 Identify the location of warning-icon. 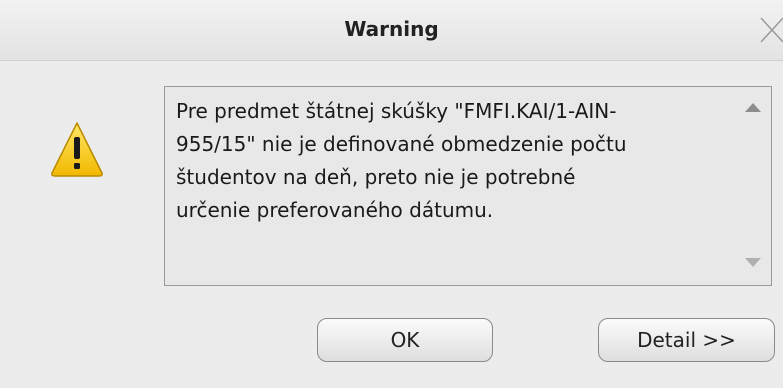
(77, 149).